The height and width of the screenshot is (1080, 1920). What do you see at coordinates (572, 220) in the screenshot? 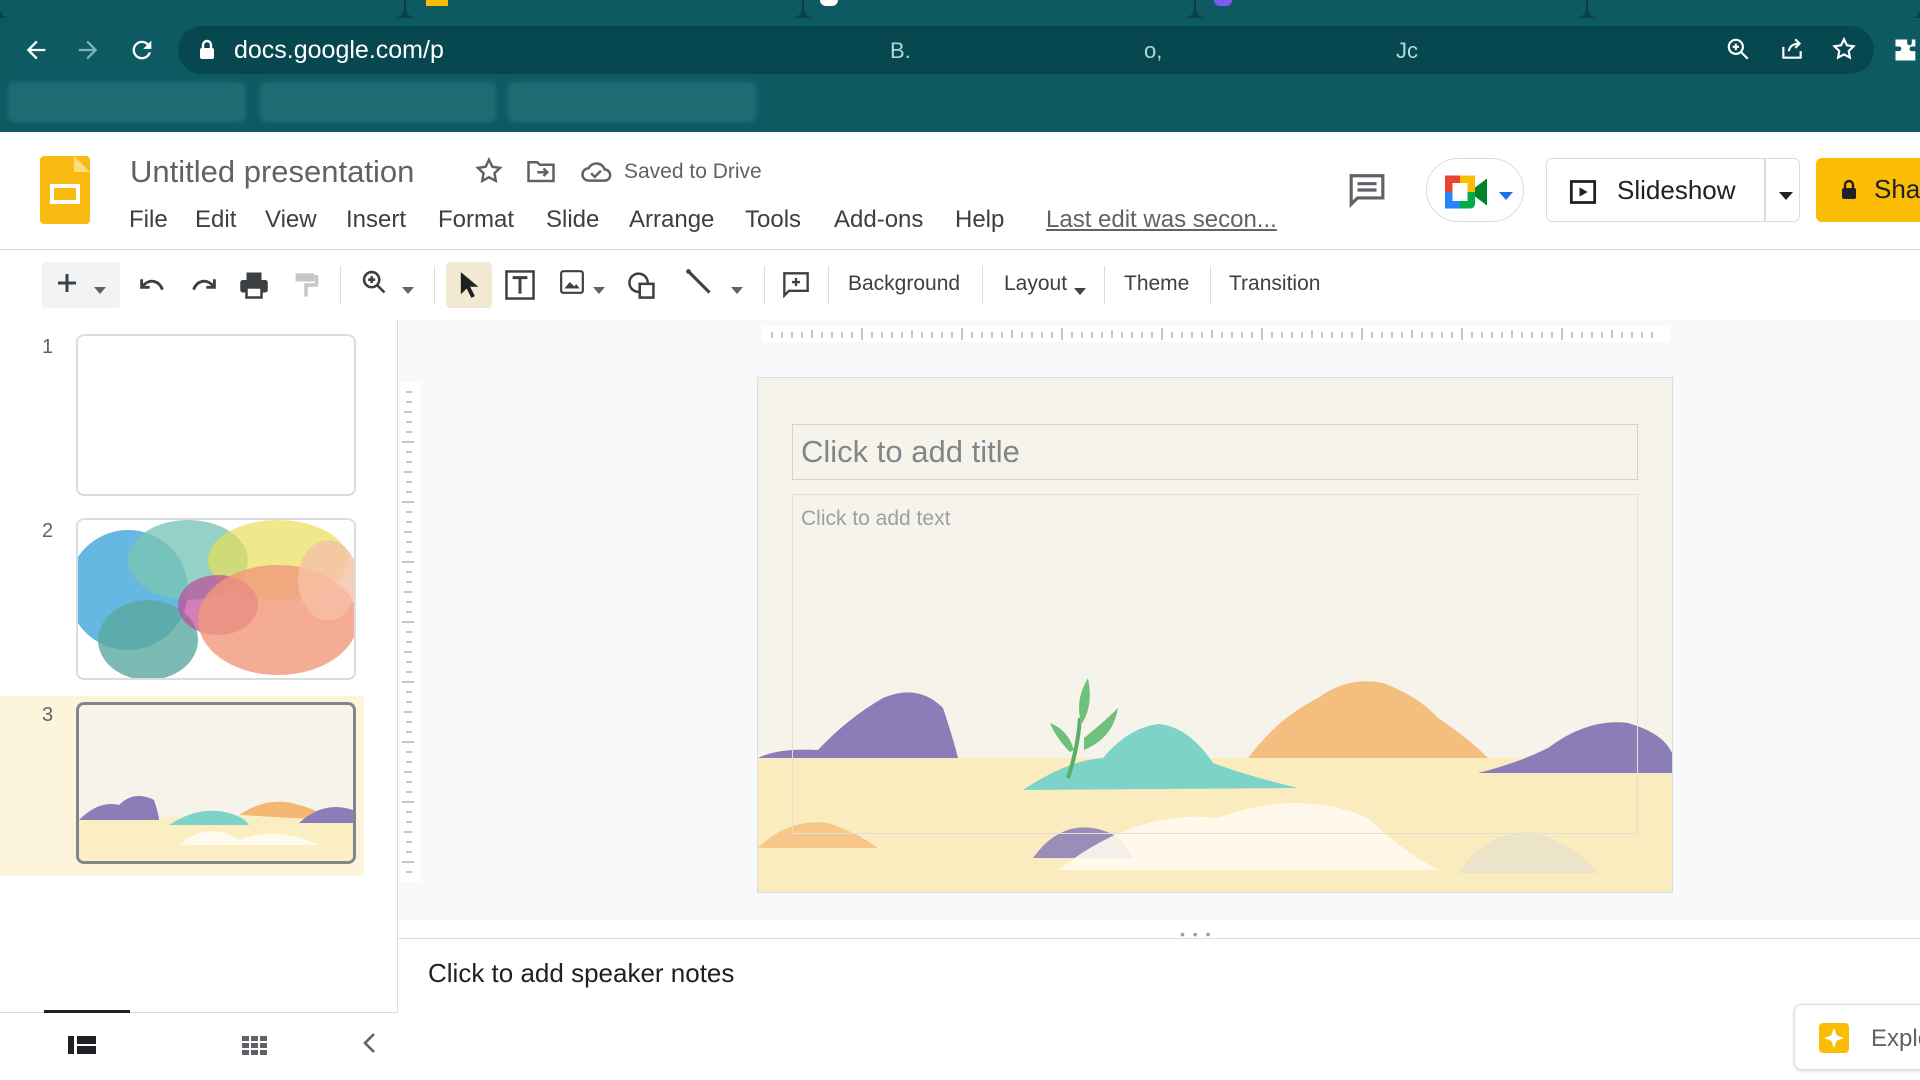
I see `menu-slide: Slide` at bounding box center [572, 220].